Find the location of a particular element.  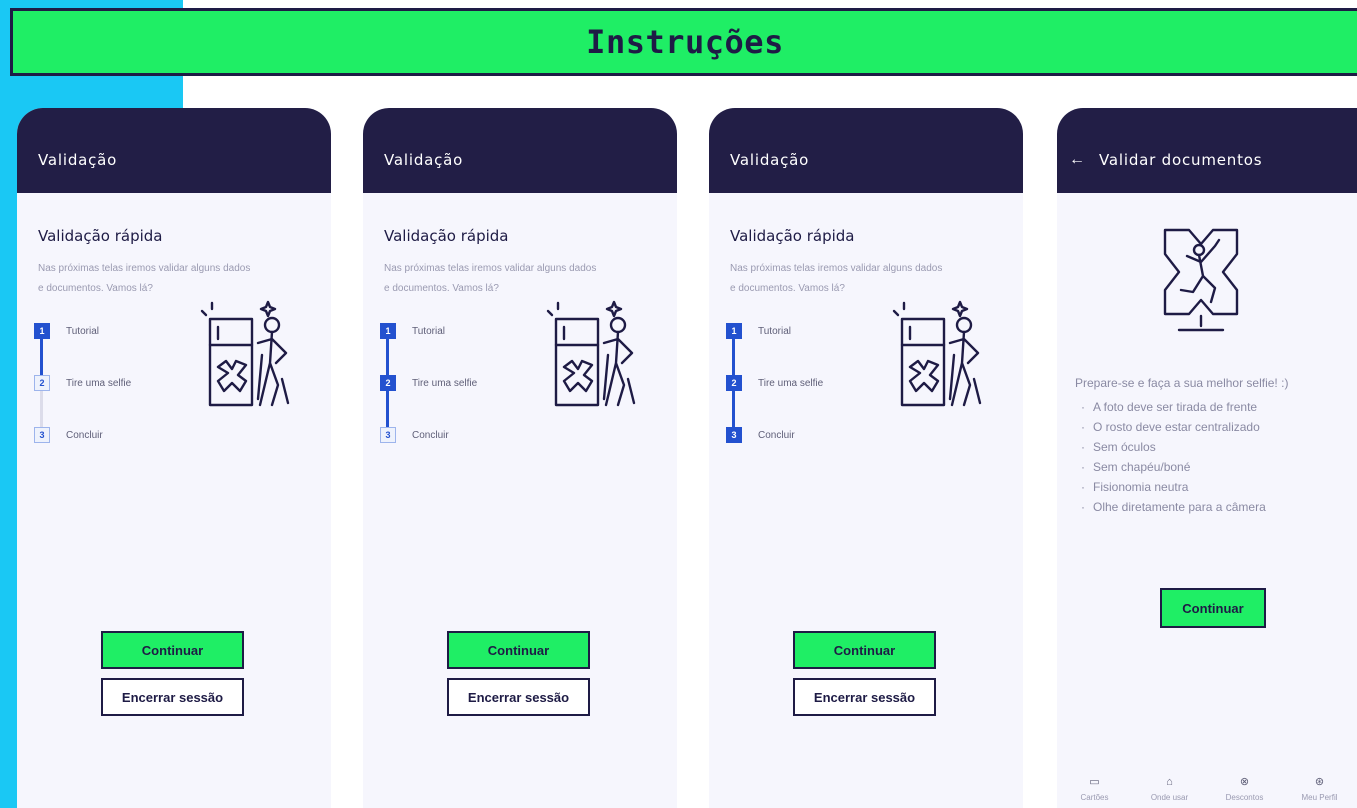

banner-title: Instruções is located at coordinates (685, 42).